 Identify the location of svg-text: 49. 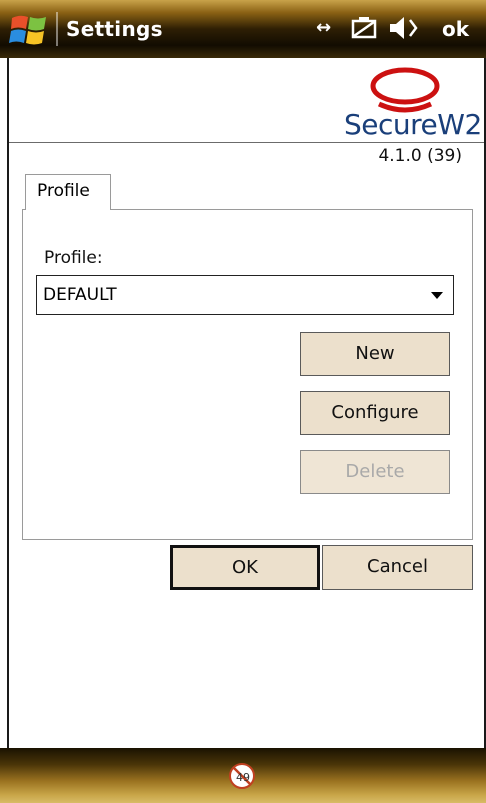
(243, 777).